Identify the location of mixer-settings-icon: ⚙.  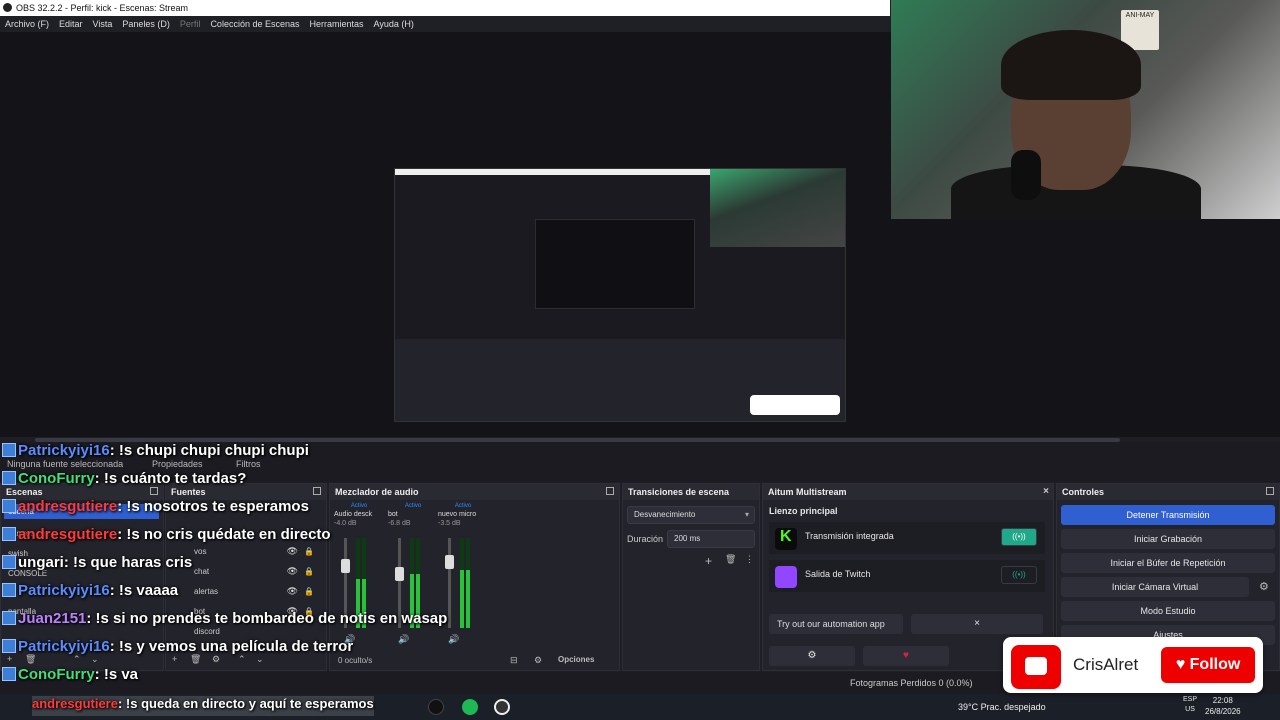
(538, 660).